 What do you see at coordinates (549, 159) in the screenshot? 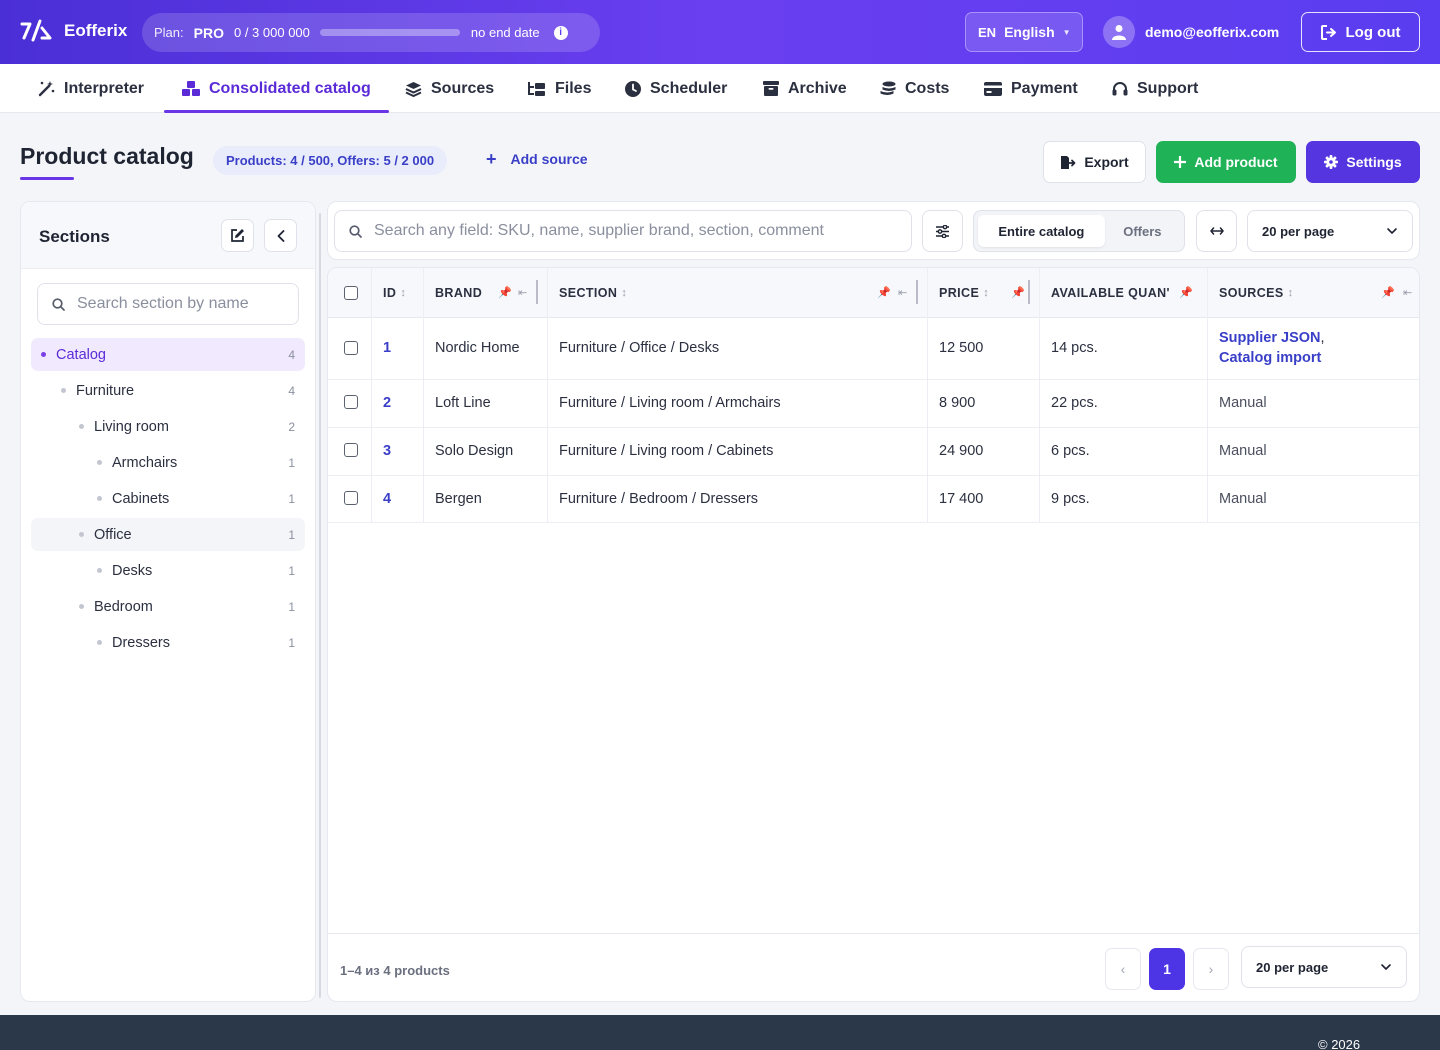
I see `add-source-label: Add source` at bounding box center [549, 159].